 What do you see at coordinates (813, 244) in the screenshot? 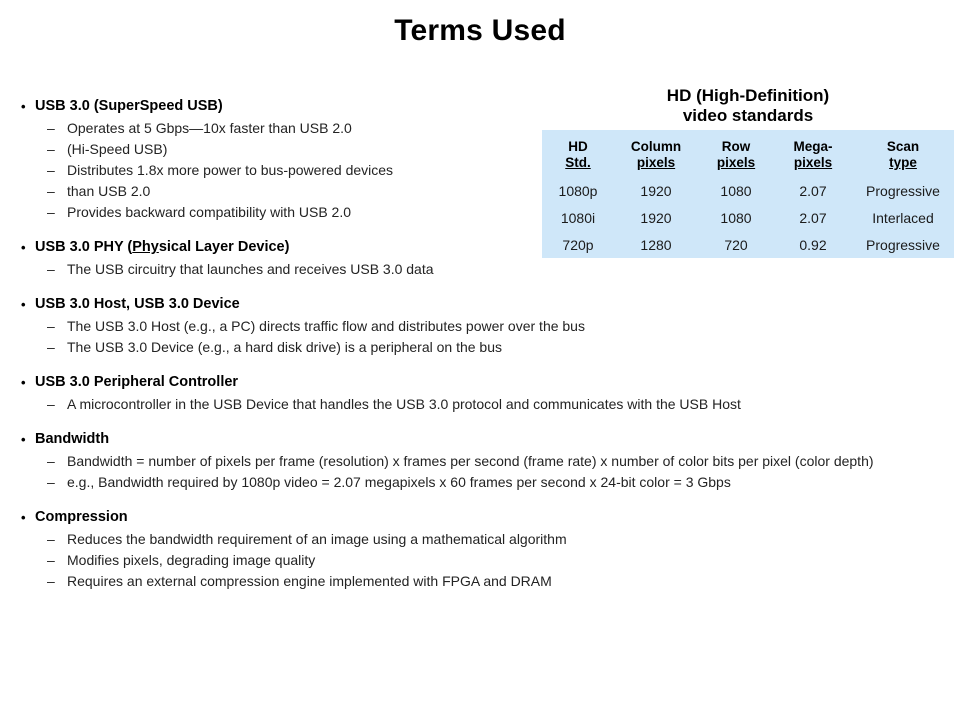
I see `cell-mega-pixels: 0.92` at bounding box center [813, 244].